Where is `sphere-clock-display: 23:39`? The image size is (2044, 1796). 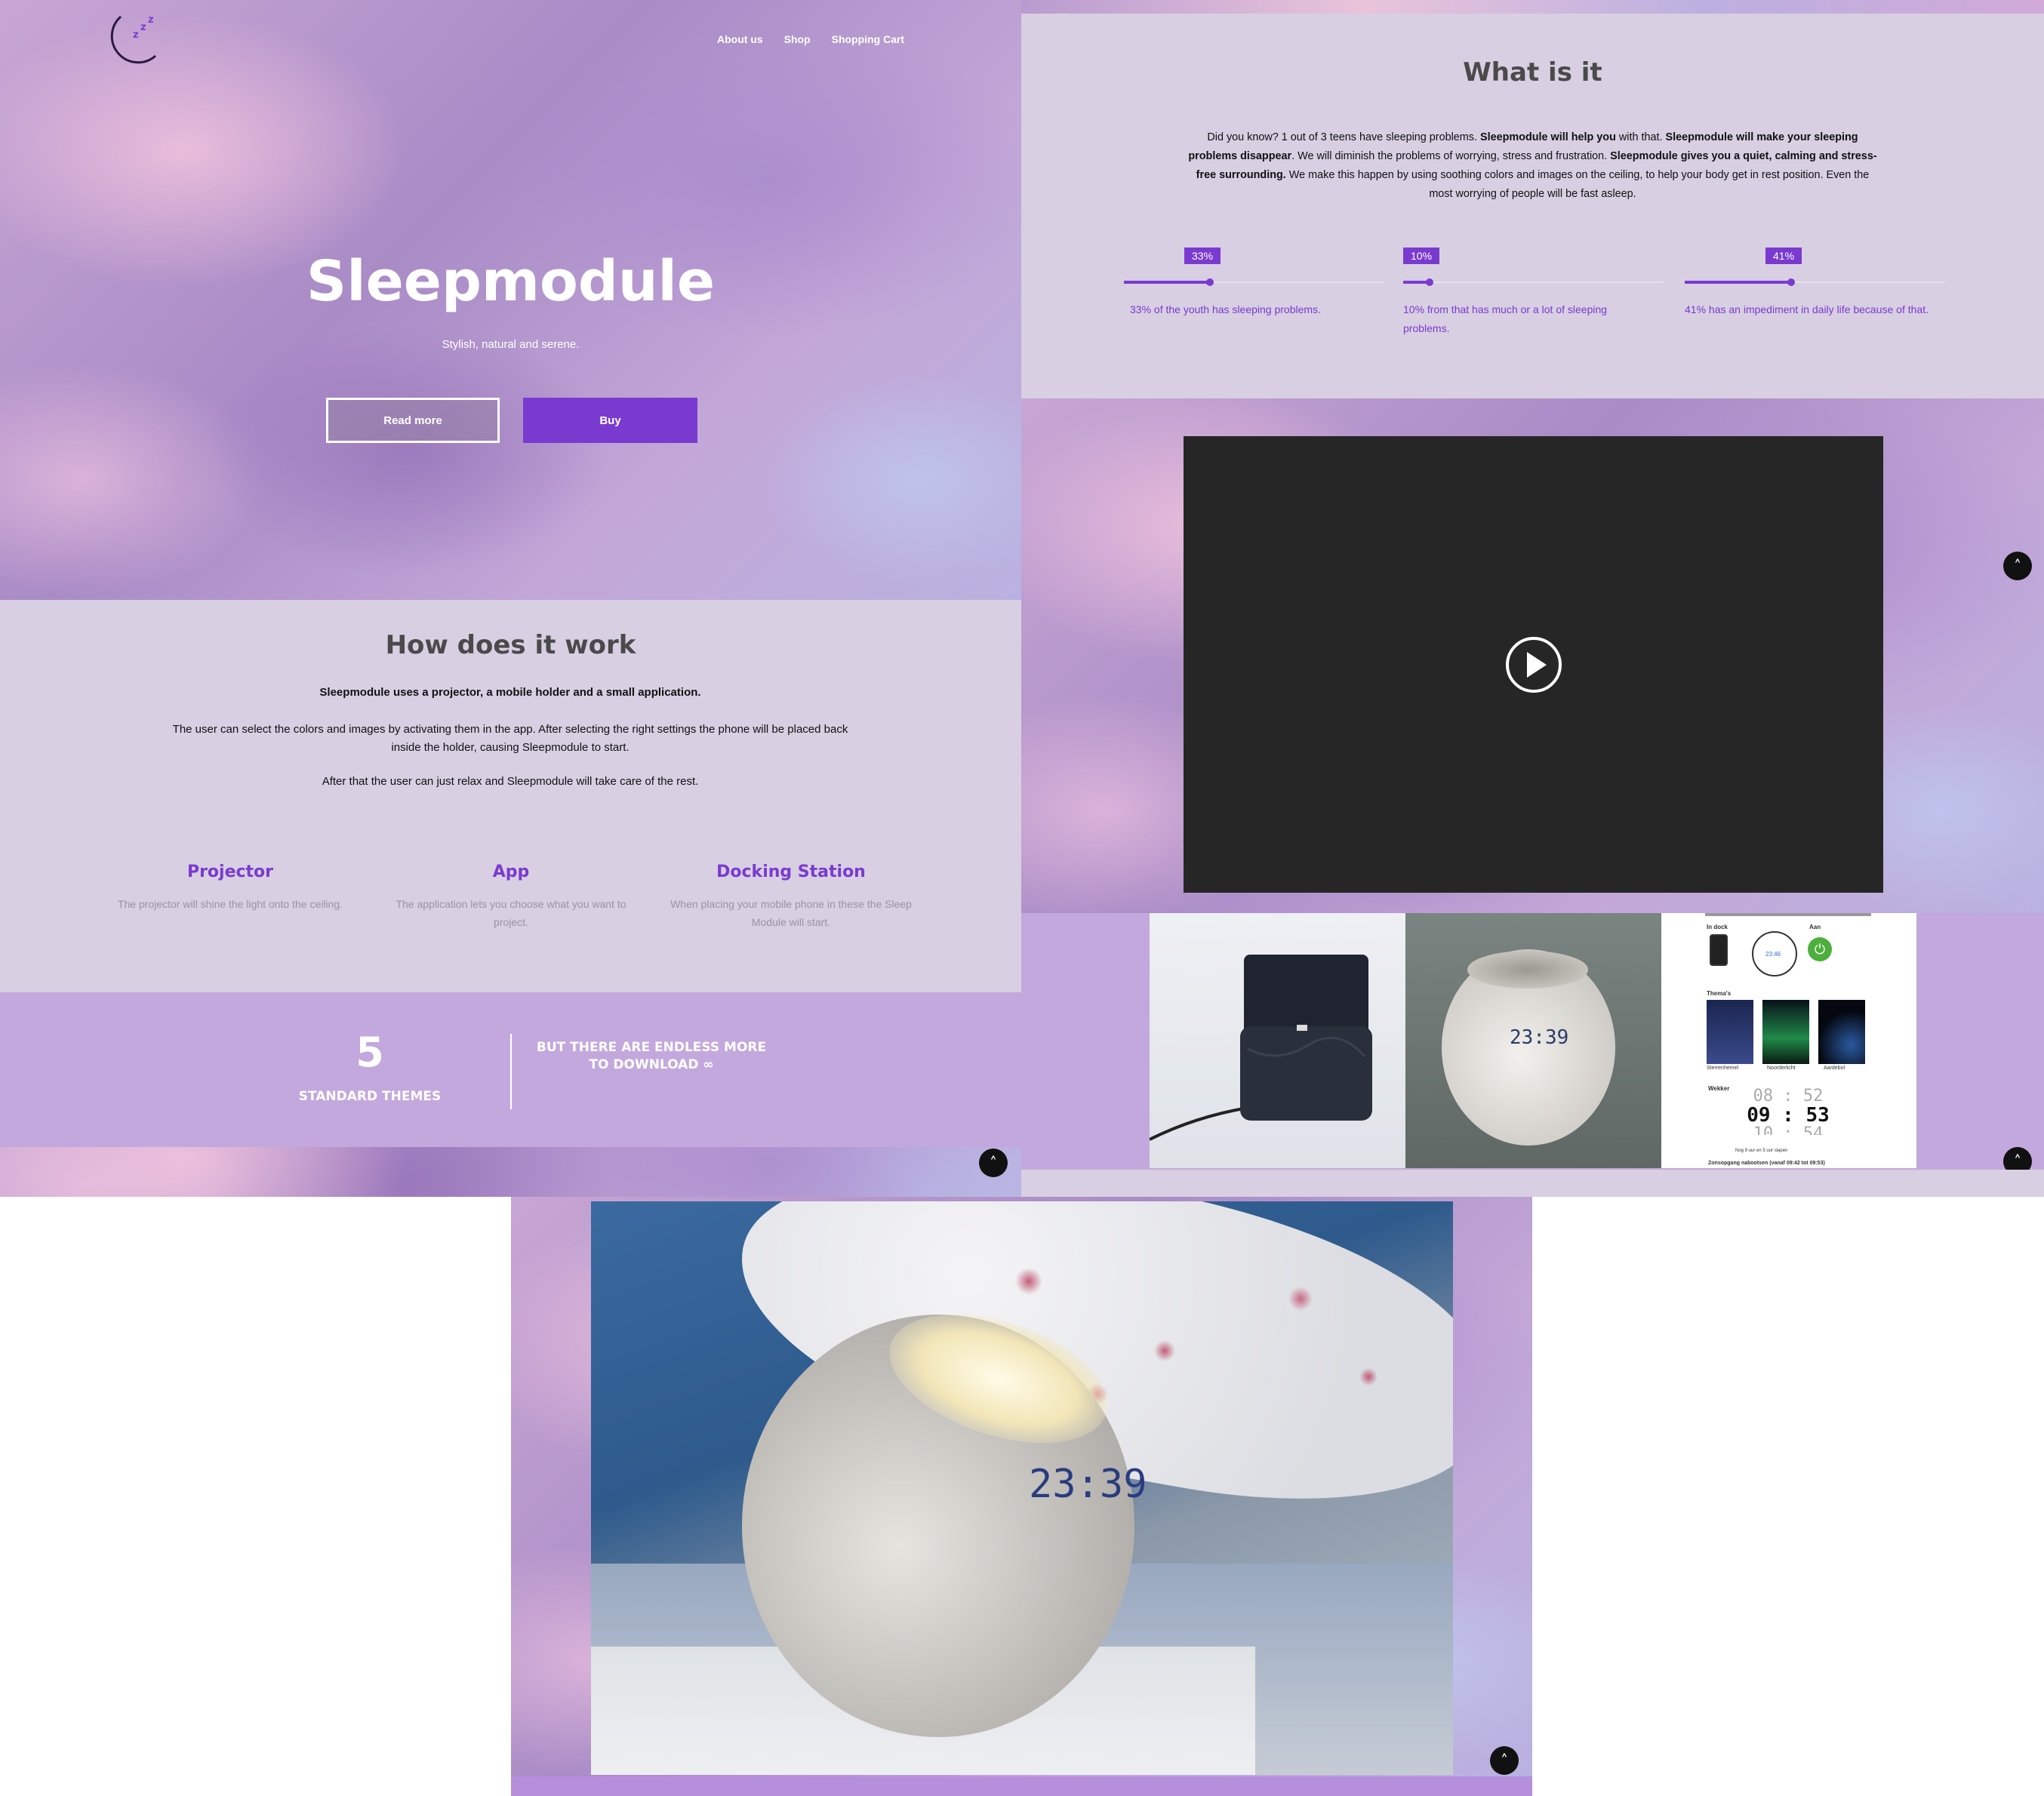
sphere-clock-display: 23:39 is located at coordinates (1539, 1037).